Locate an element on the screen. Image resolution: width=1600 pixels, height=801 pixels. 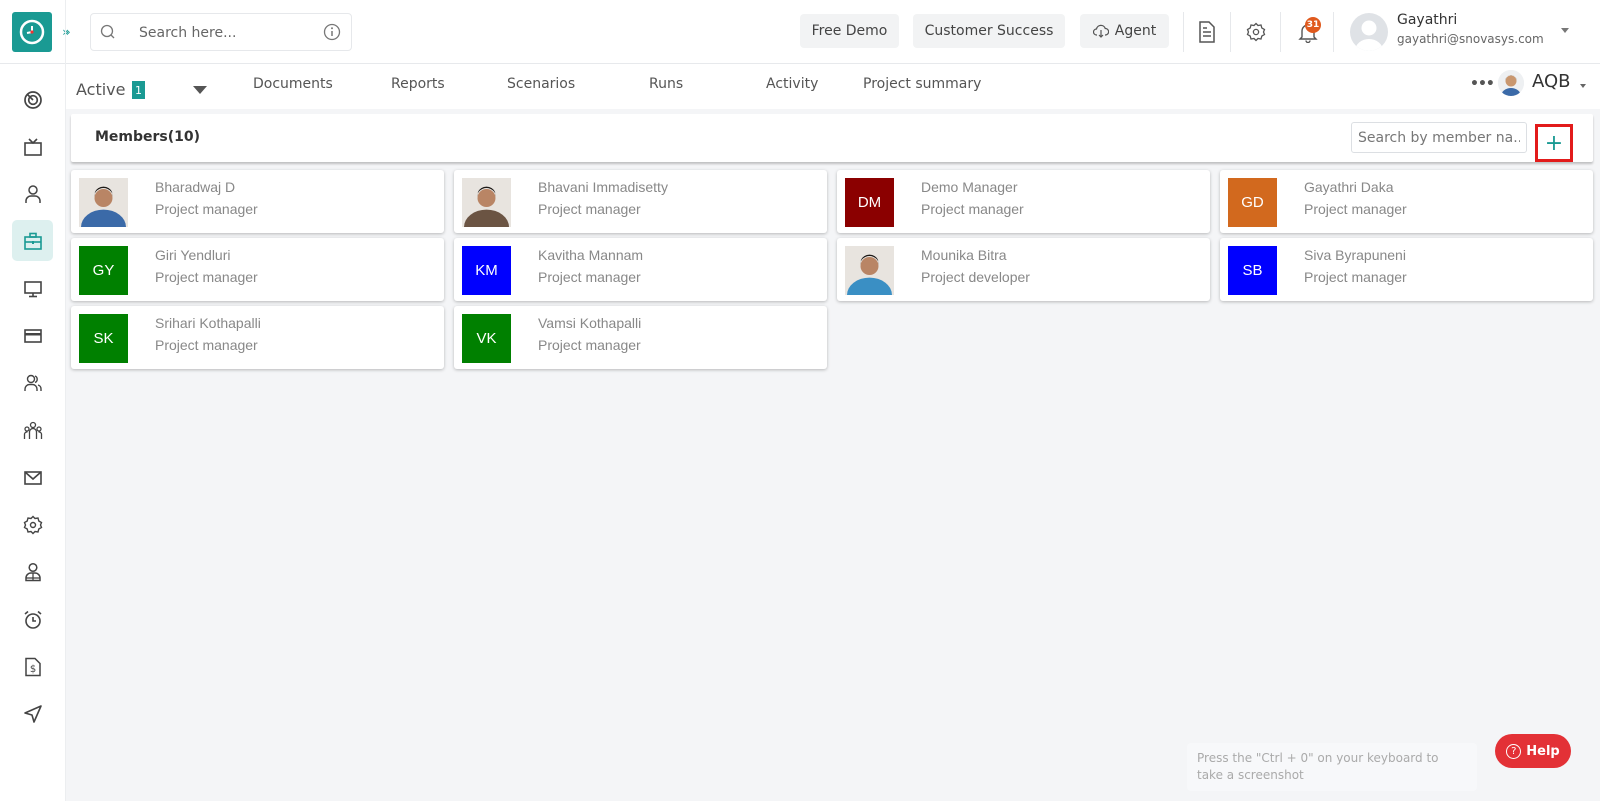
team-icon is located at coordinates (32, 430).